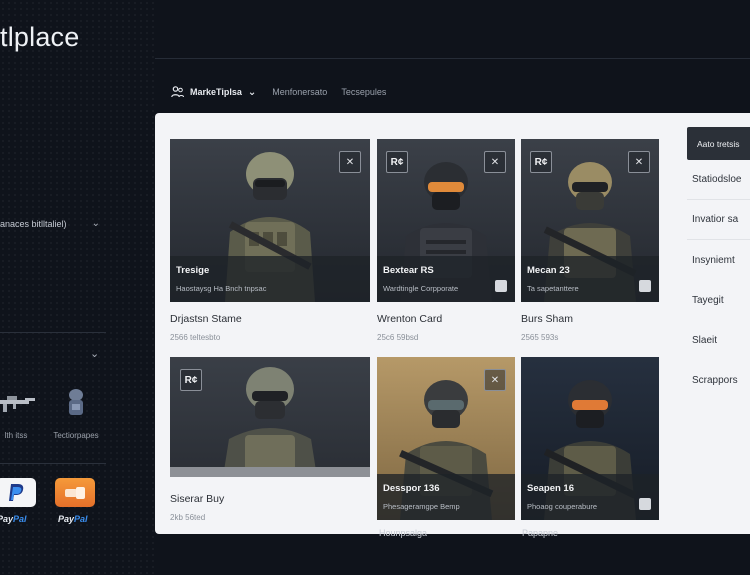 This screenshot has width=750, height=575. I want to click on product-image: R¢ ✕ Bextear RS Wardtingle Corpporate, so click(446, 220).